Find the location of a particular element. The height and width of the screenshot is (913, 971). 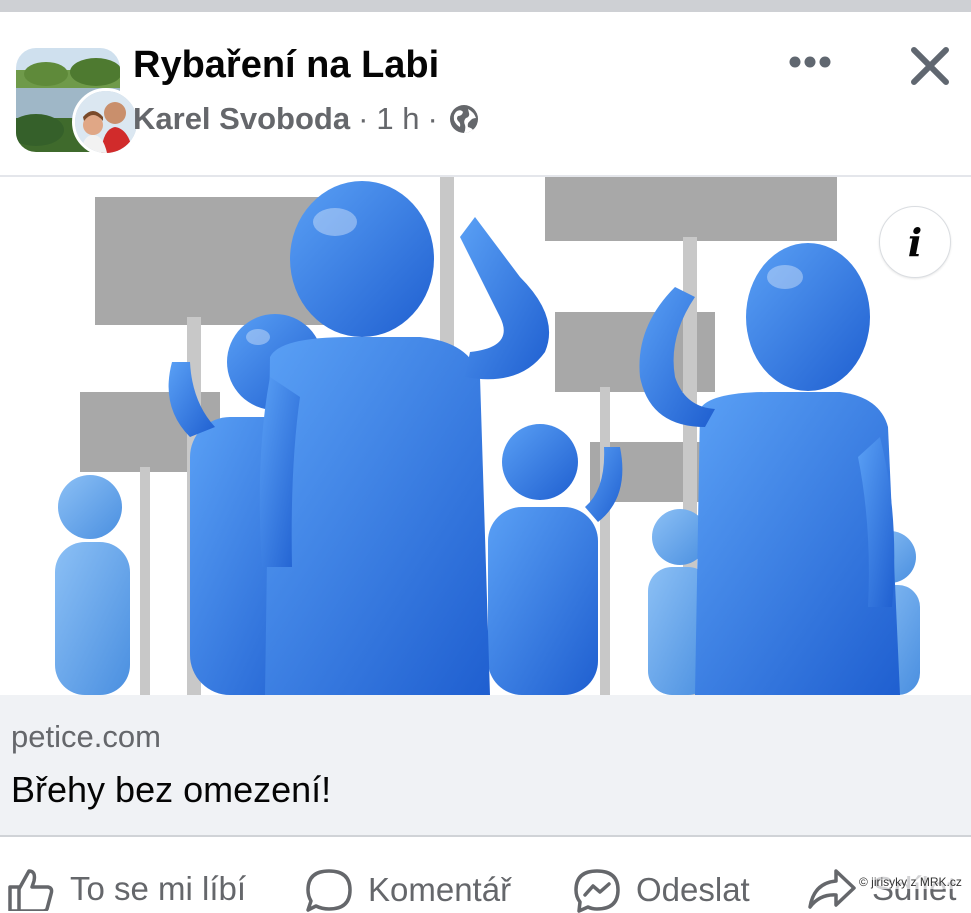

watermark: © jirisyky z MRK.cz is located at coordinates (910, 882).